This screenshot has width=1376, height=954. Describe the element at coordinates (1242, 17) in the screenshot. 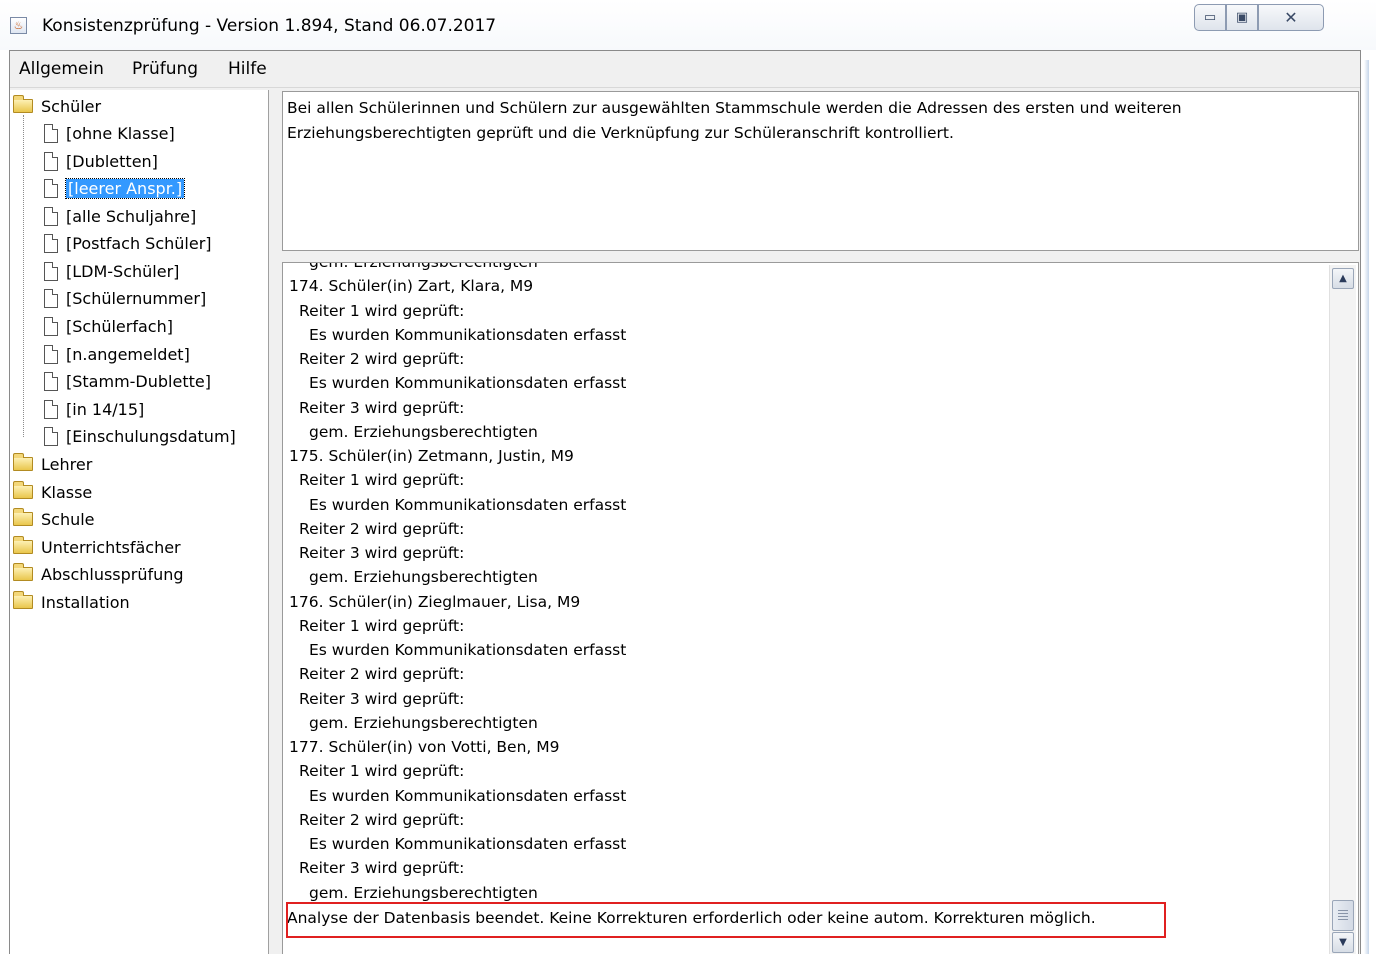

I see `maximize-button: ▣` at that location.